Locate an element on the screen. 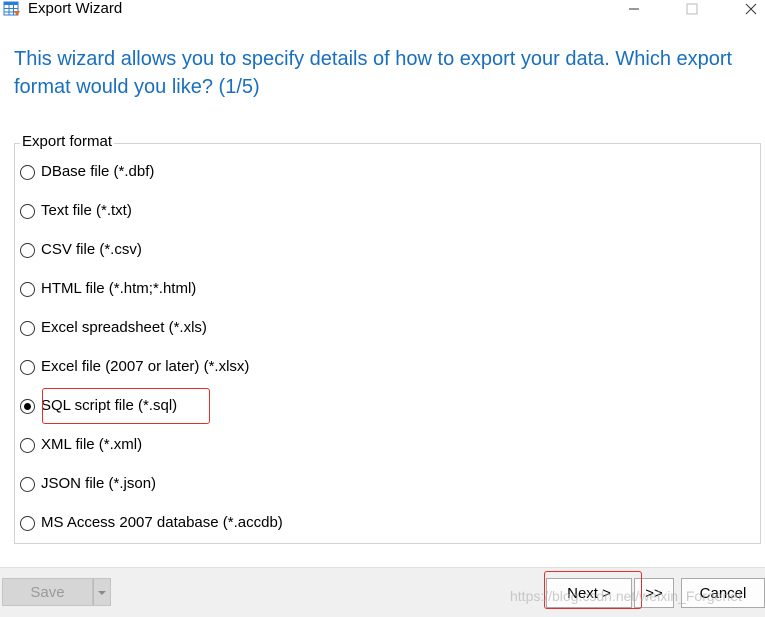 This screenshot has width=765, height=617. option-label: XML file (*.xml) is located at coordinates (92, 444).